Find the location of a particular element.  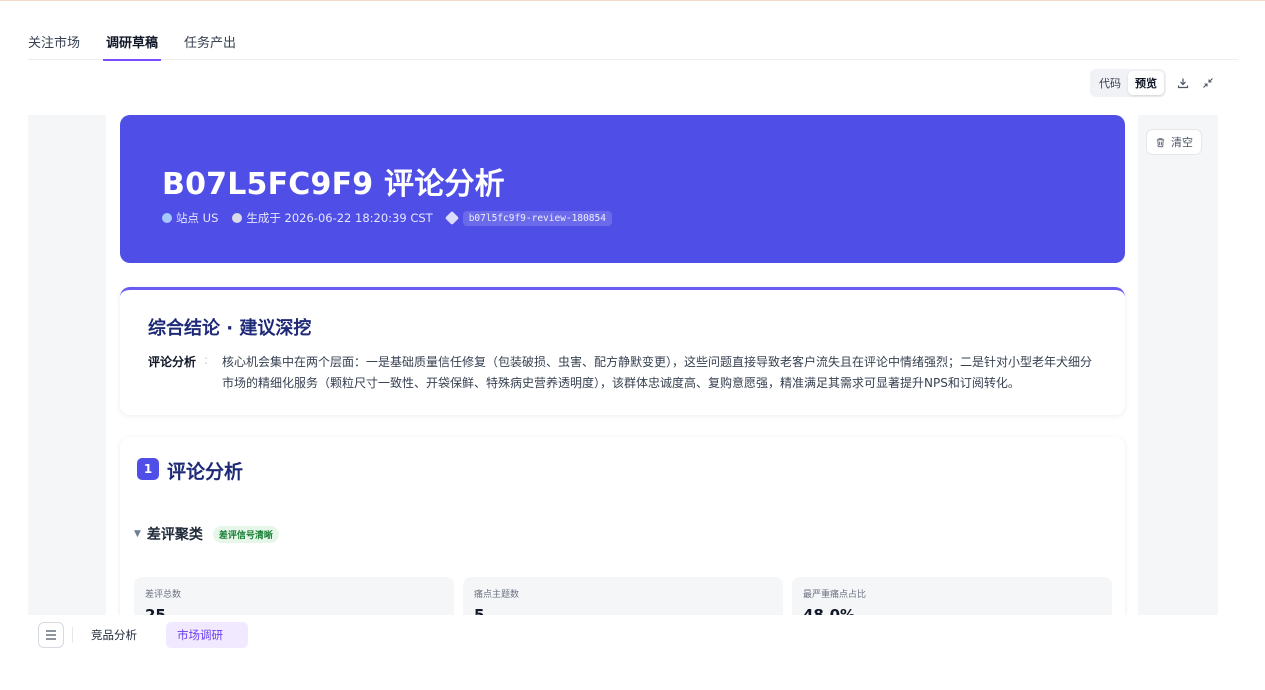

menu-icon is located at coordinates (51, 635).